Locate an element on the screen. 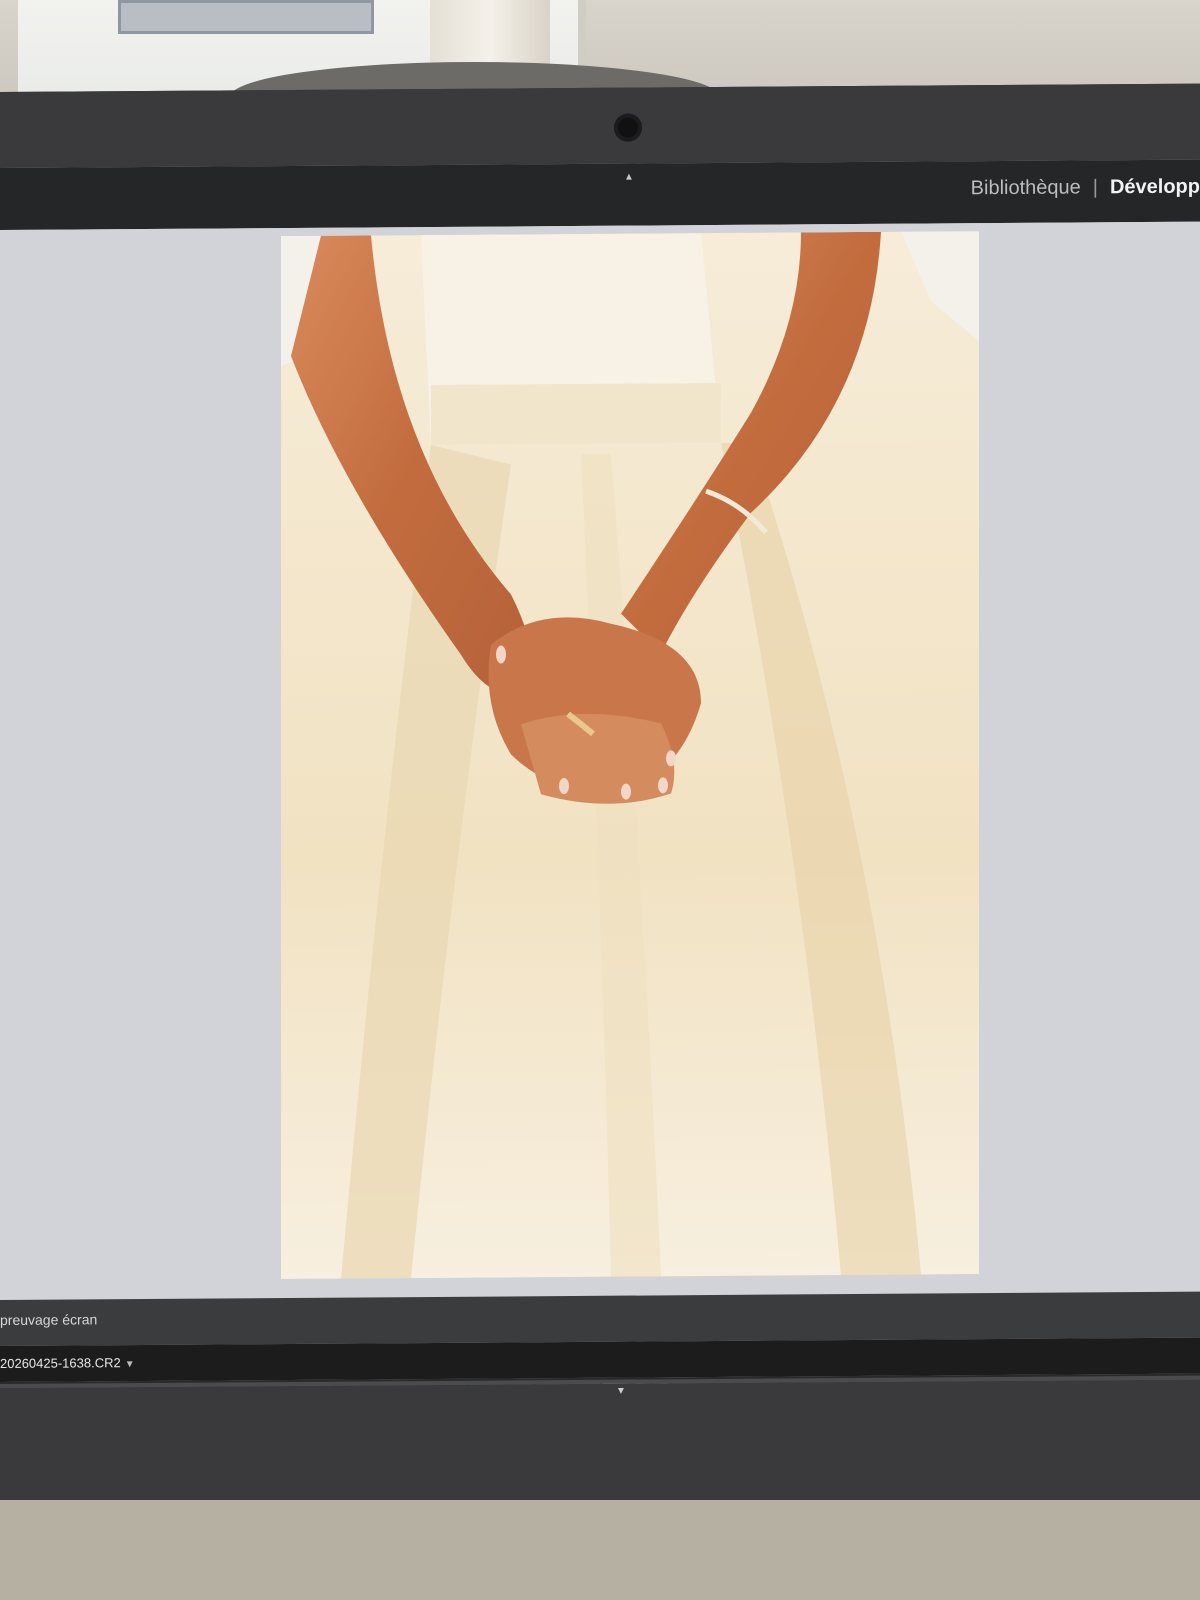 The width and height of the screenshot is (1200, 1600). panel-toggle-top-icon: ▲ is located at coordinates (629, 177).